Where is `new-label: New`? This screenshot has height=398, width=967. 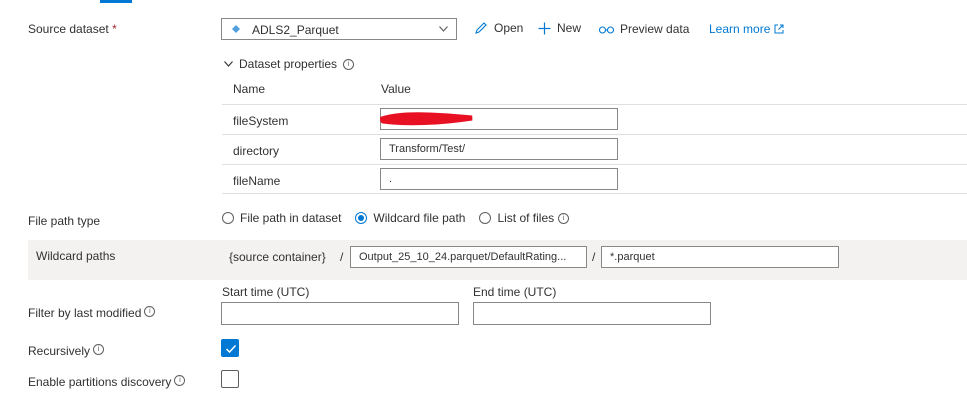 new-label: New is located at coordinates (569, 28).